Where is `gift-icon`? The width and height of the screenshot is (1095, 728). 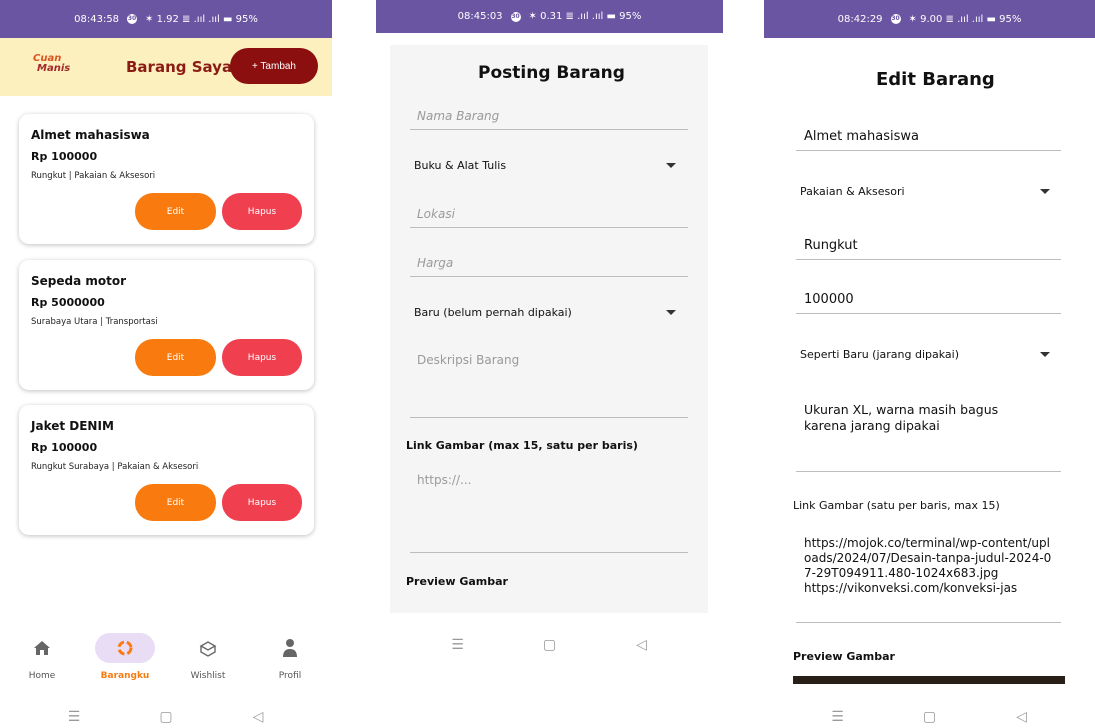
gift-icon is located at coordinates (208, 648).